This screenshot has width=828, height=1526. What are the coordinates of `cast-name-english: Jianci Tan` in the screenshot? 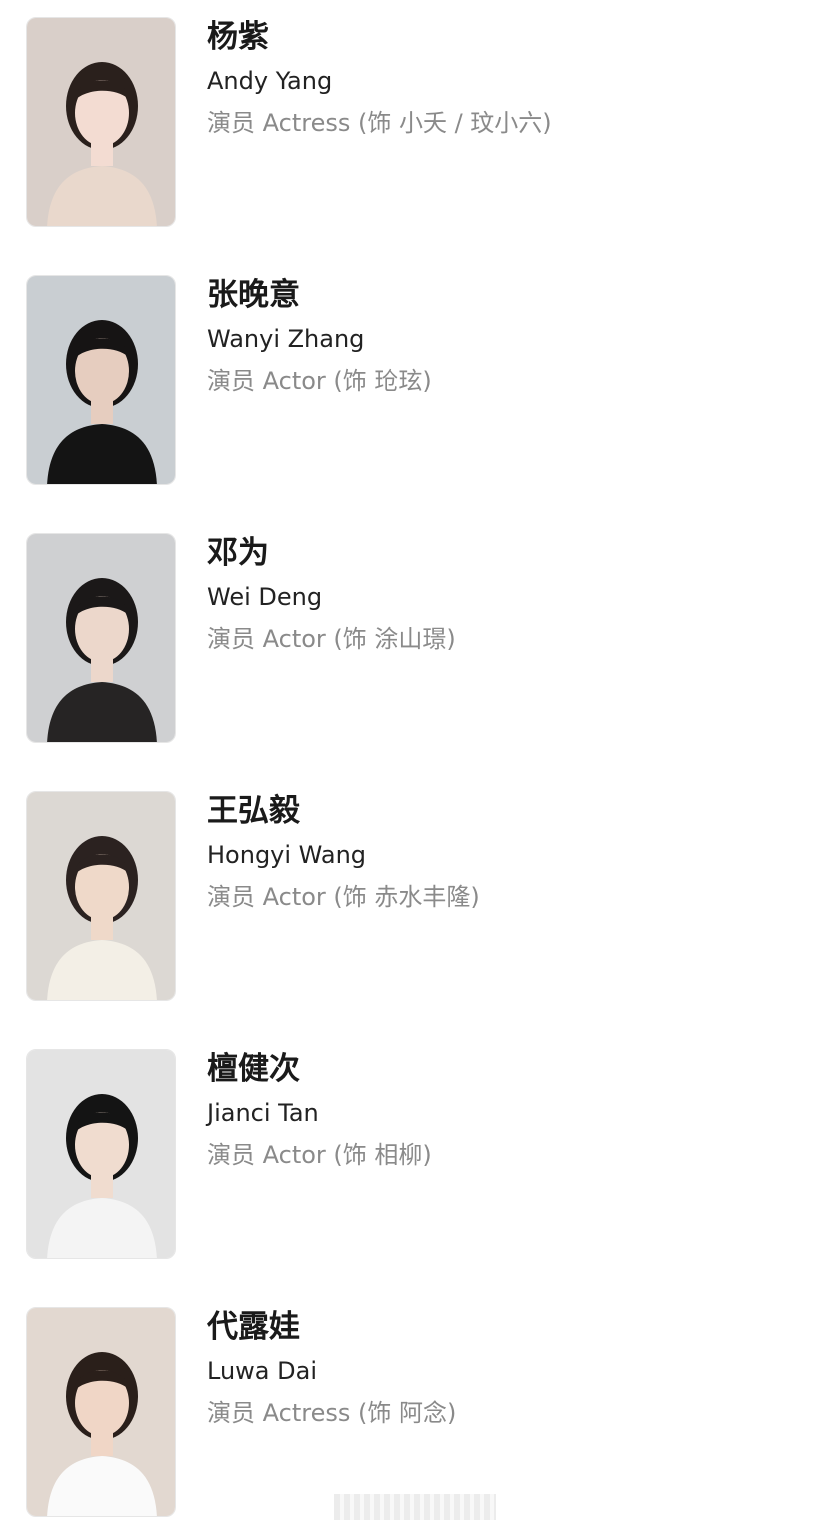 It's located at (263, 1113).